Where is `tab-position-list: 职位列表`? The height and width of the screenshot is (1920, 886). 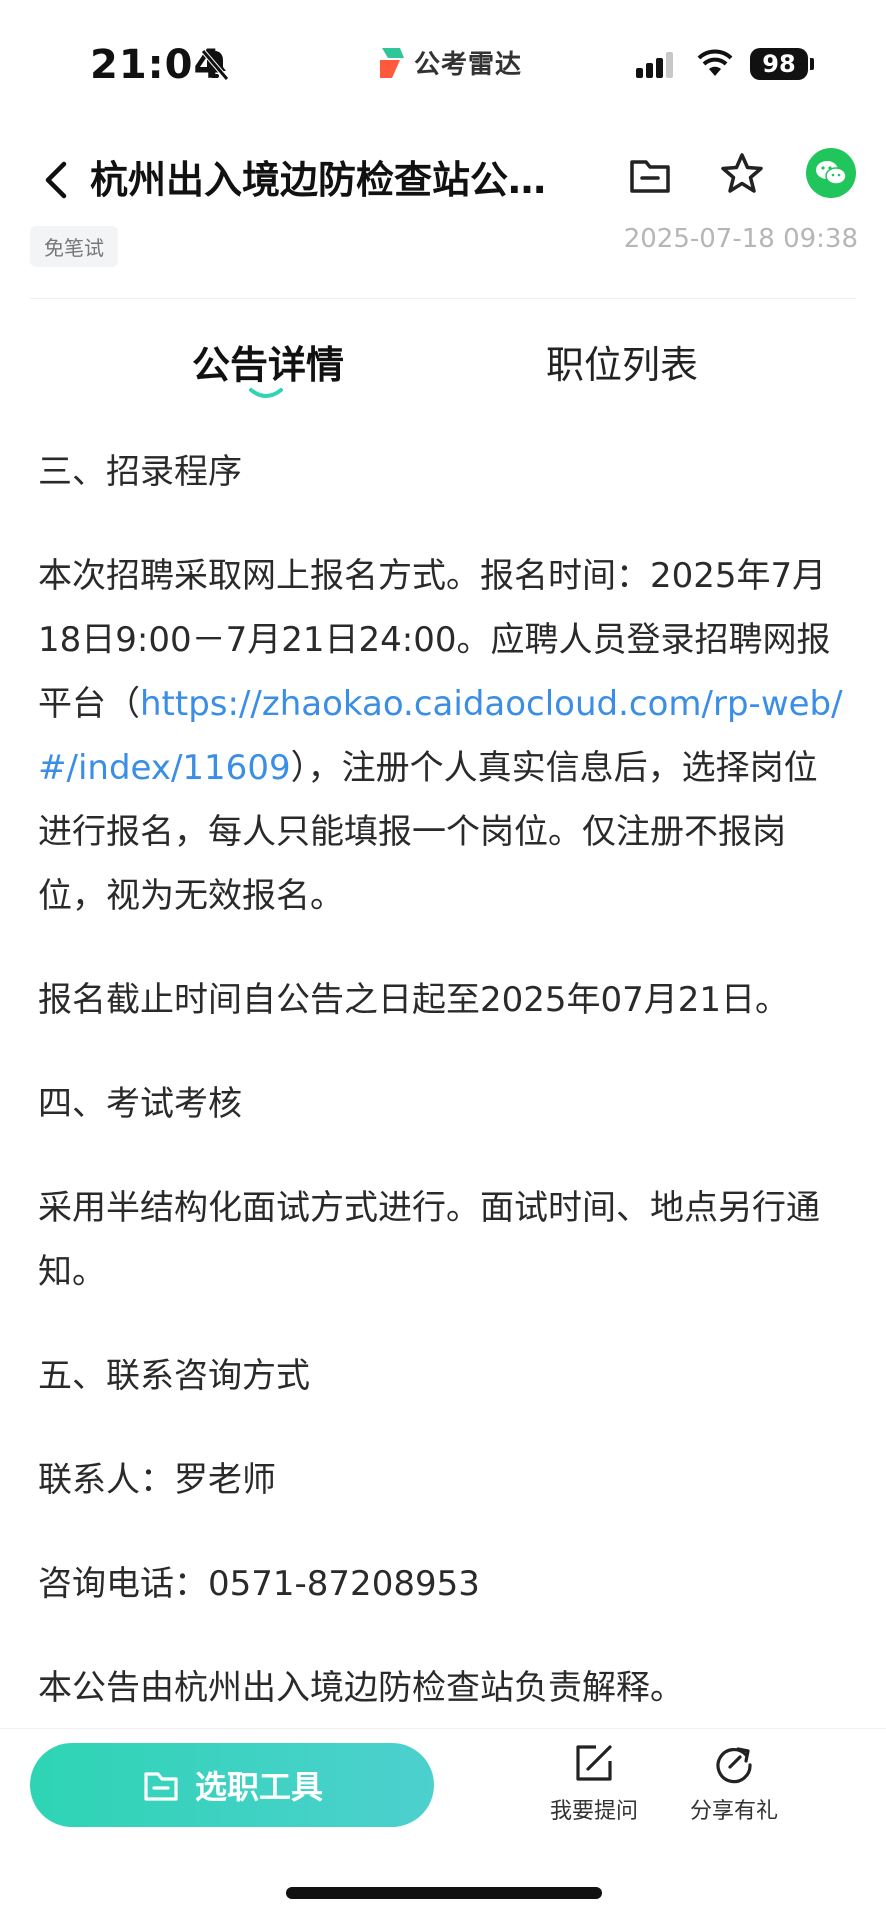
tab-position-list: 职位列表 is located at coordinates (622, 361).